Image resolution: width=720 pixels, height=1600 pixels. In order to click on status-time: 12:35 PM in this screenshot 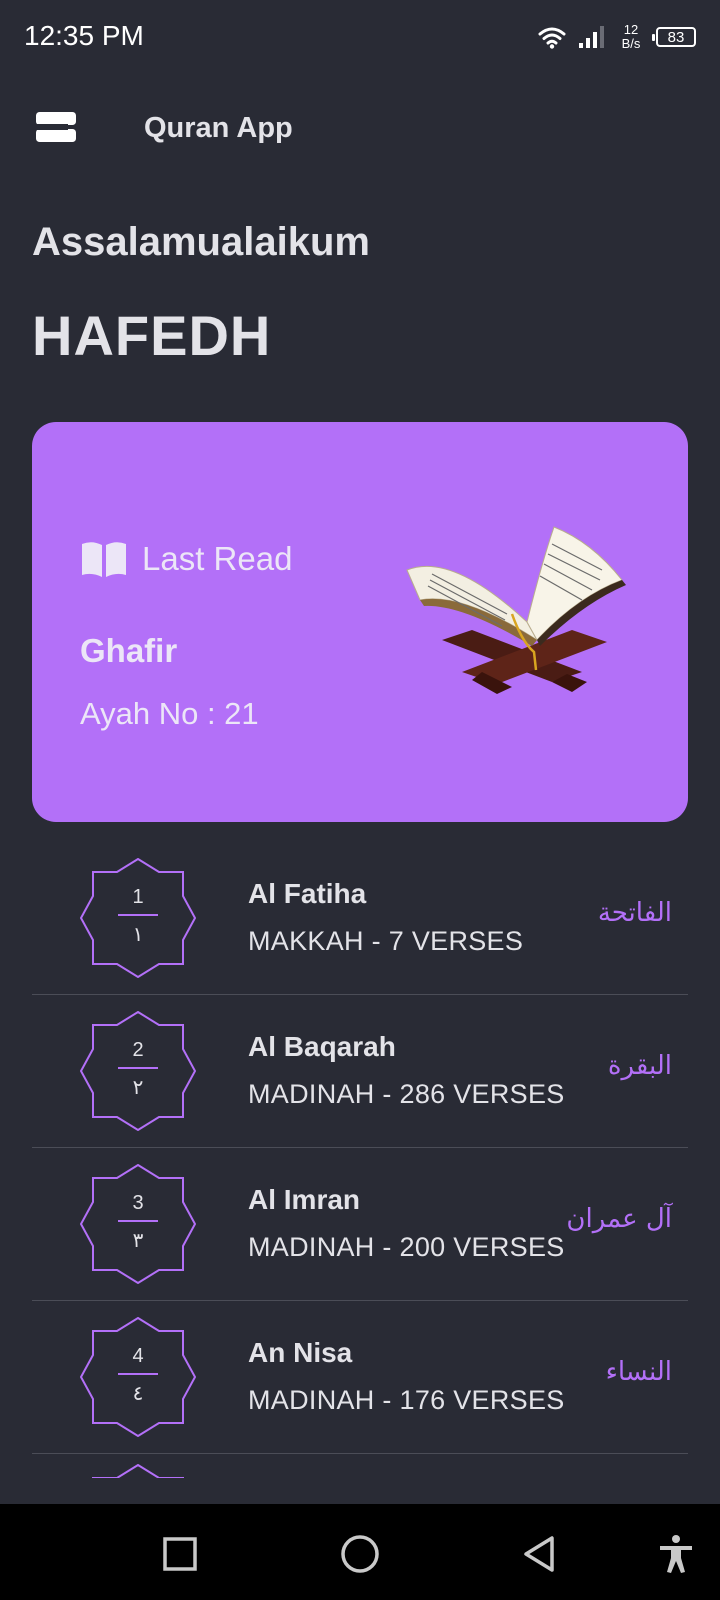, I will do `click(84, 35)`.